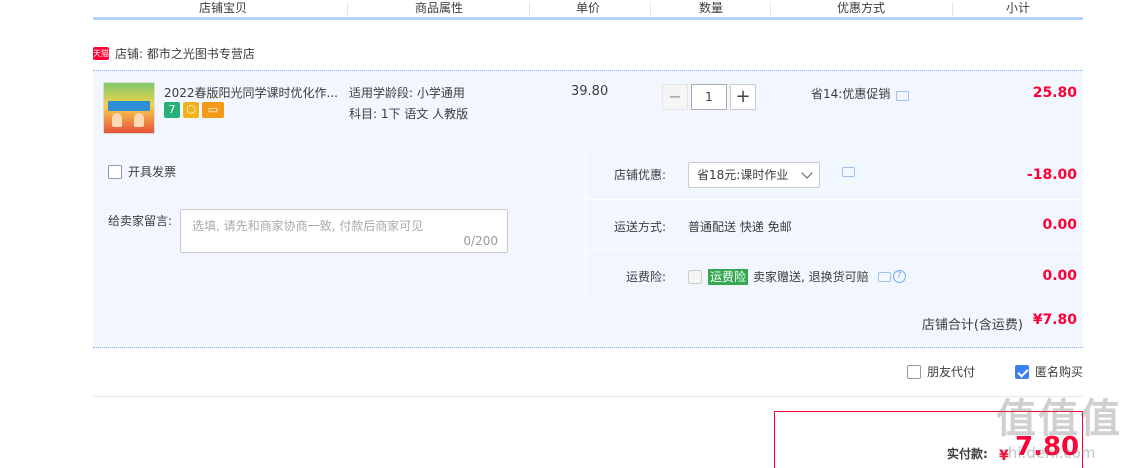 The width and height of the screenshot is (1148, 468). I want to click on promo-info: 省14:优惠促销, so click(860, 93).